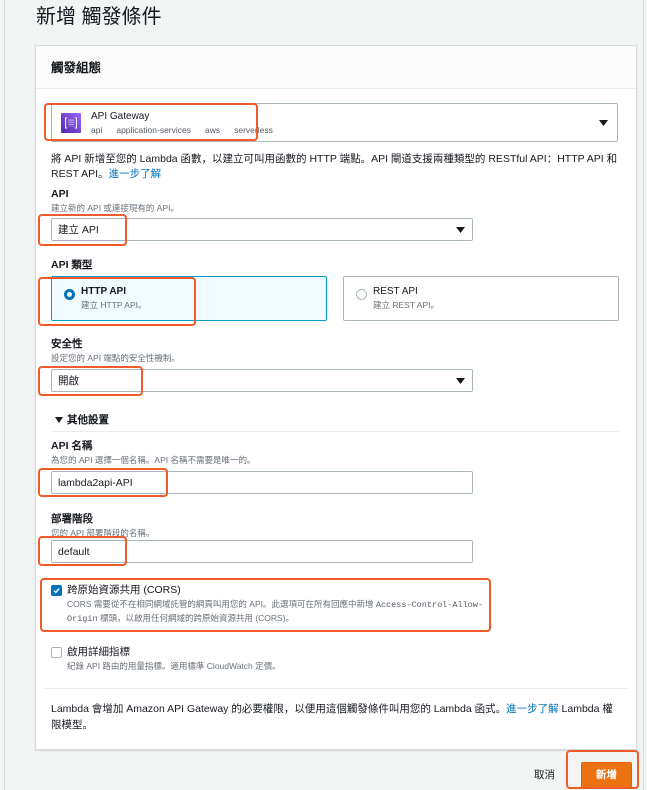  Describe the element at coordinates (532, 709) in the screenshot. I see `permissions-learn-more-link: 進一步了解` at that location.